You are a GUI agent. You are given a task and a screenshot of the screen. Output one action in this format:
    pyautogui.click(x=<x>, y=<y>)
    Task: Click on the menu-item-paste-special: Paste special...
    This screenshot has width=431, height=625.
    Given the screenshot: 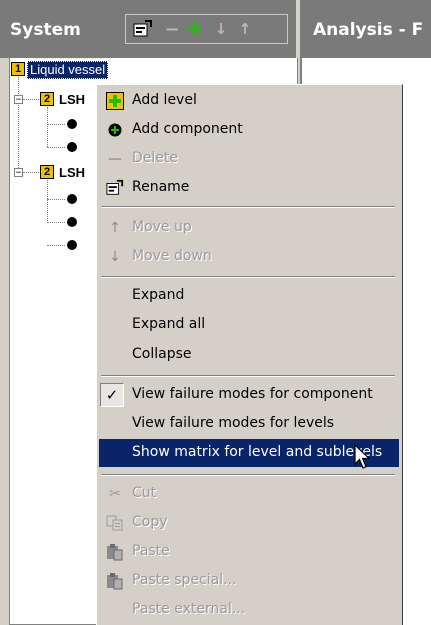 What is the action you would take?
    pyautogui.click(x=248, y=581)
    